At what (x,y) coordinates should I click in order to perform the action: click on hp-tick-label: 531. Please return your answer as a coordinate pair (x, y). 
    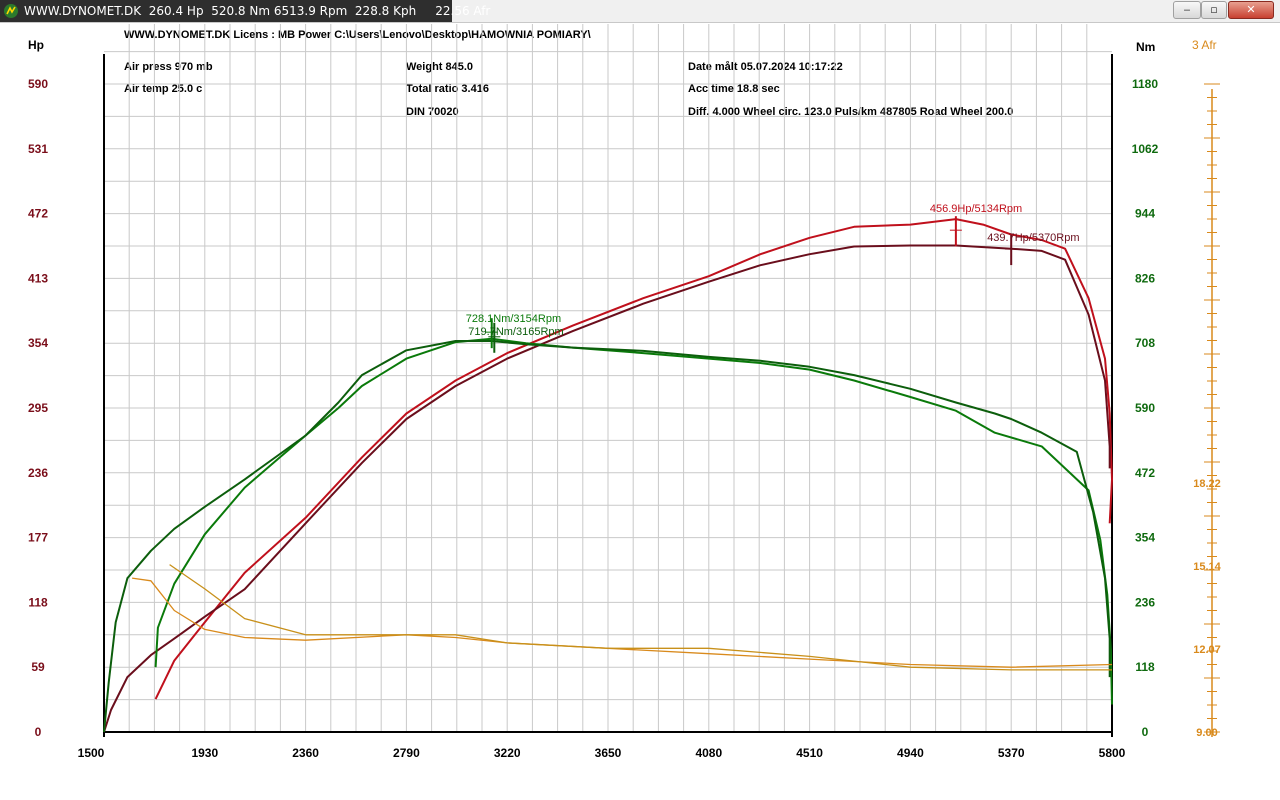
    Looking at the image, I should click on (38, 149).